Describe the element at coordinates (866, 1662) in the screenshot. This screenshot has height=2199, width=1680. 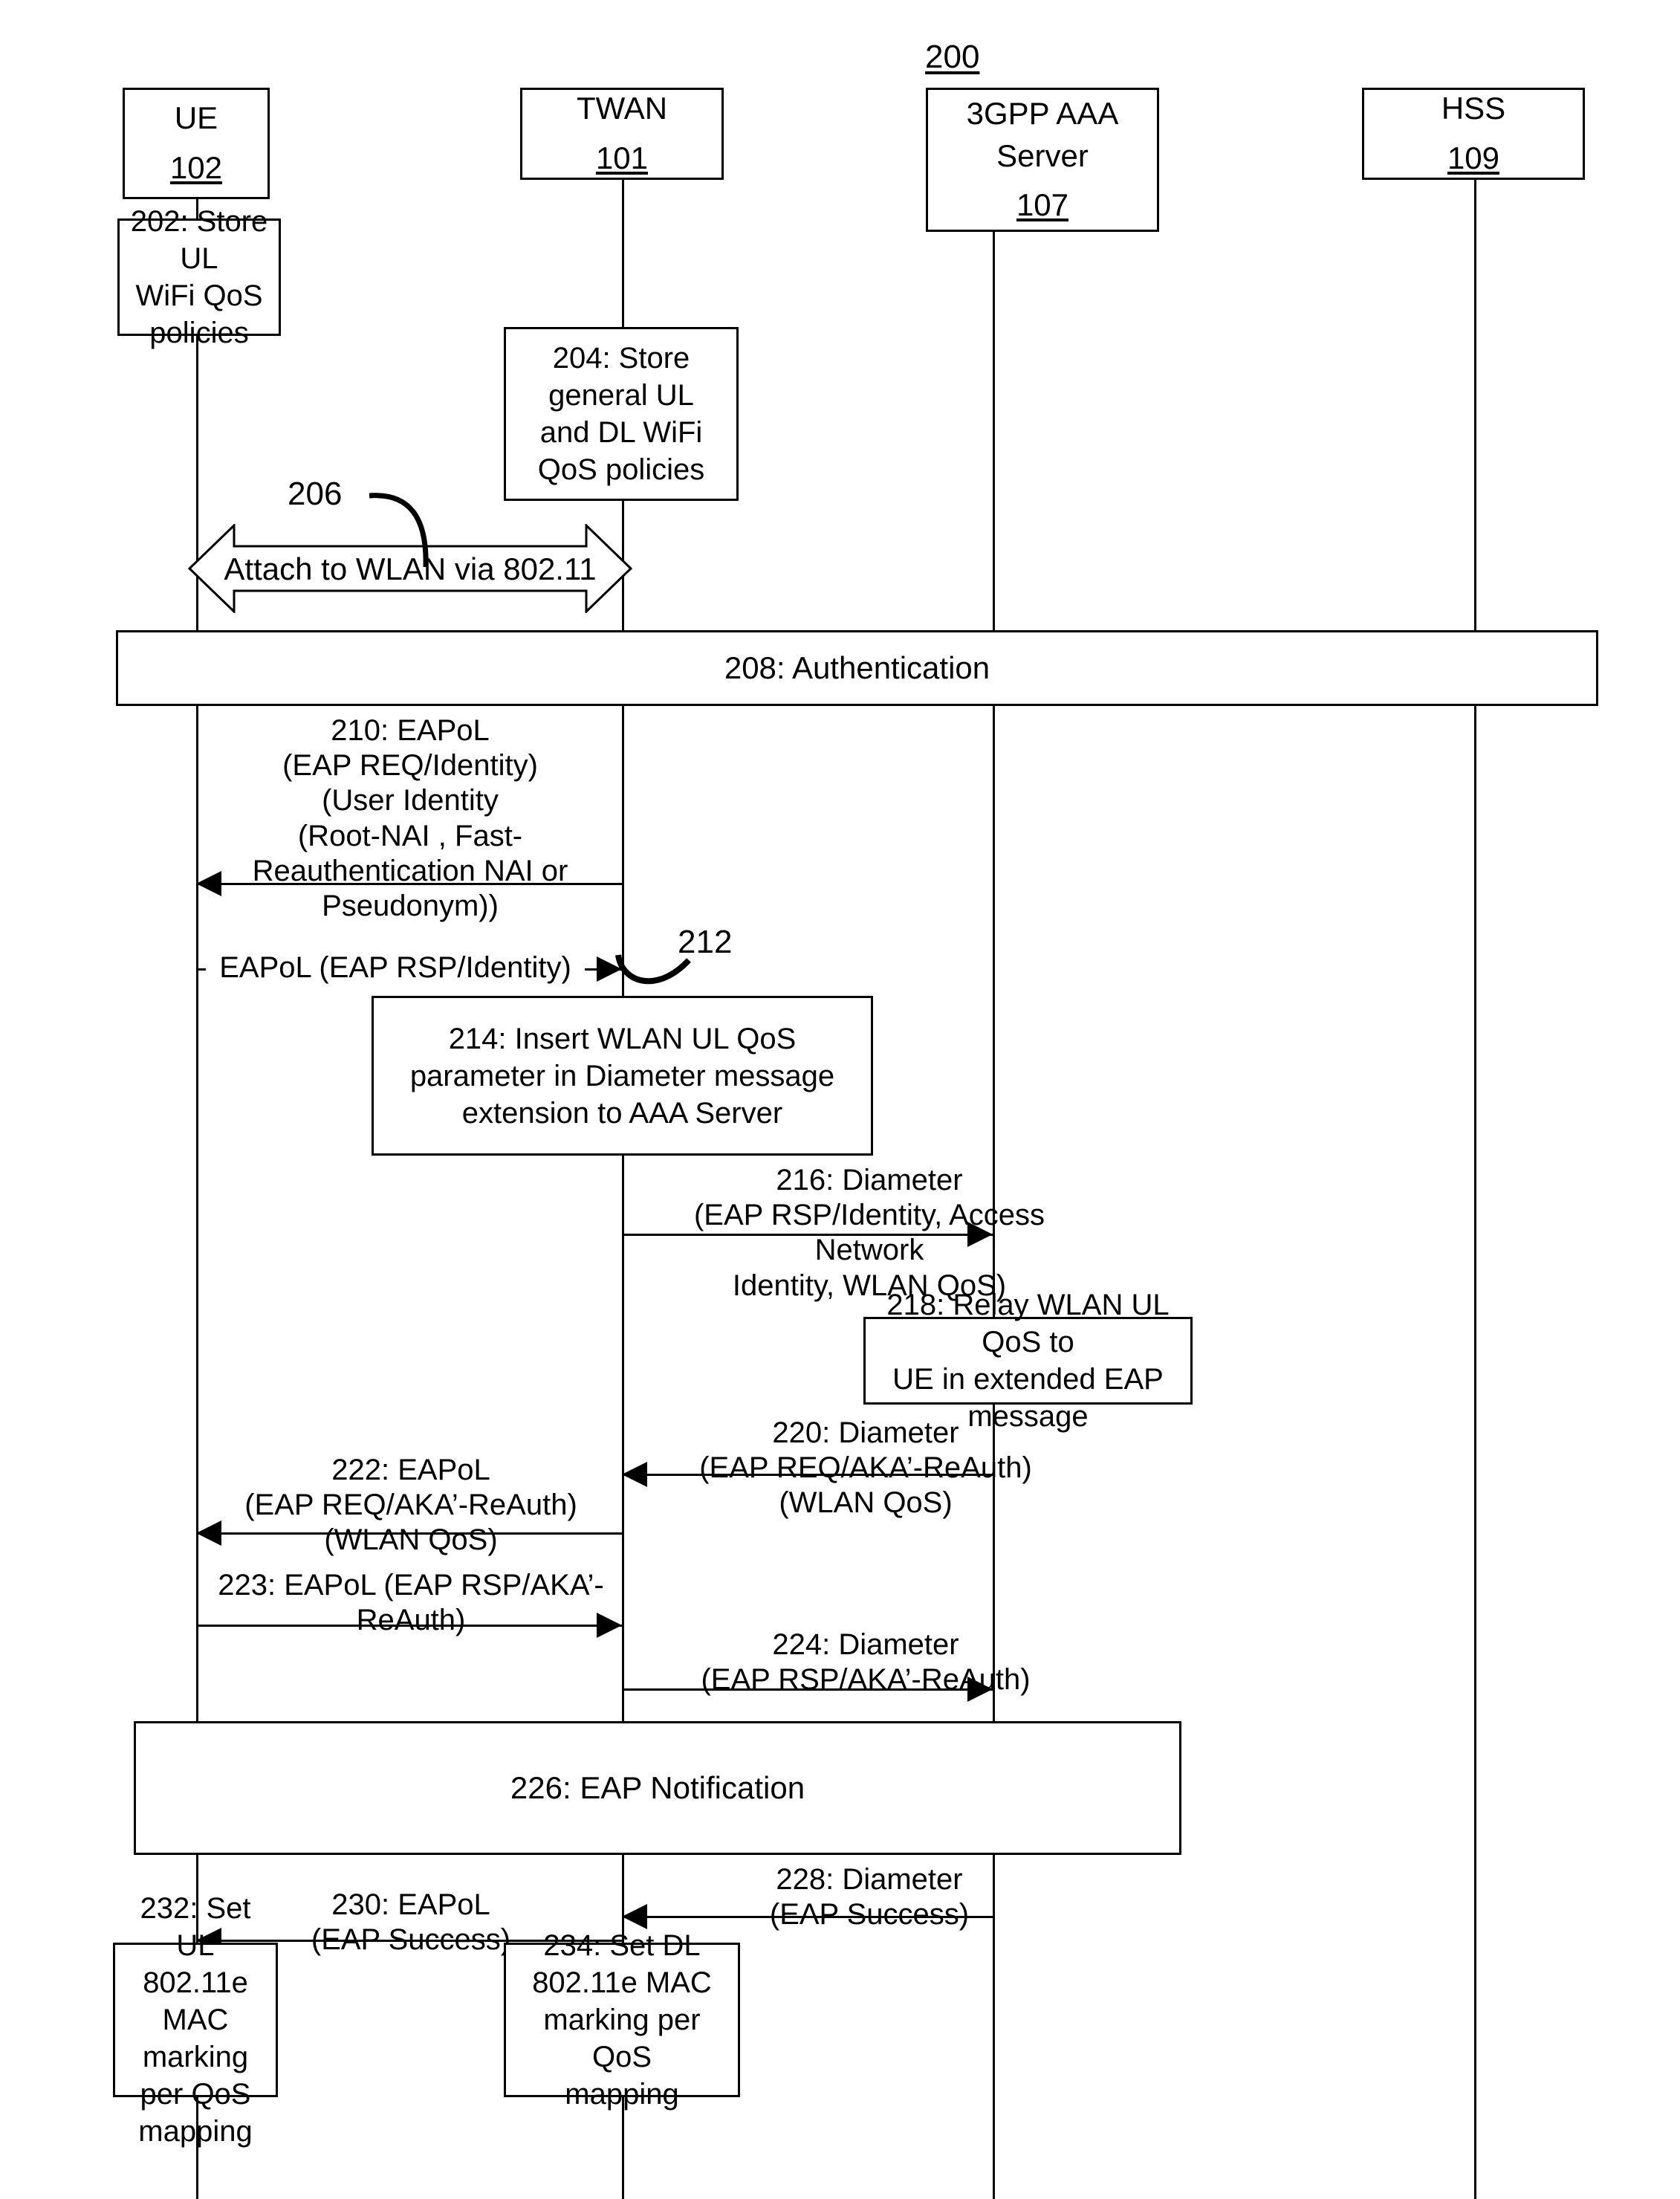
I see `message-224-label: 224: Diameter (EAP RSP/AKA’-ReAuth)` at that location.